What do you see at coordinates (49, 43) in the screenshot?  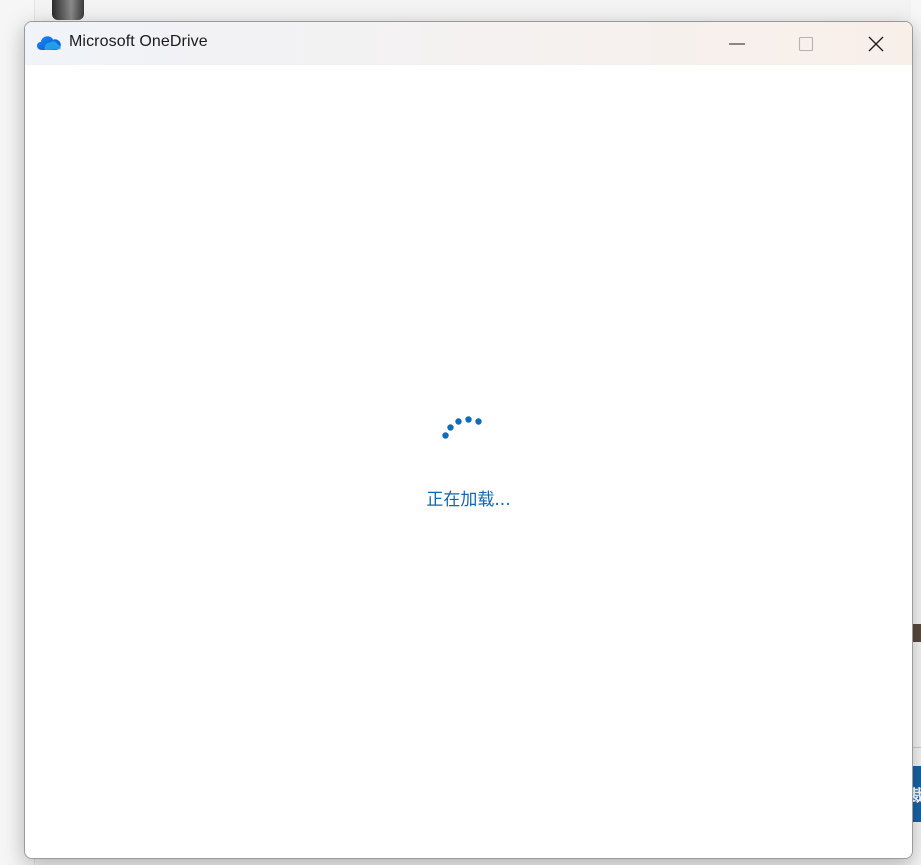 I see `onedrive-cloud-icon` at bounding box center [49, 43].